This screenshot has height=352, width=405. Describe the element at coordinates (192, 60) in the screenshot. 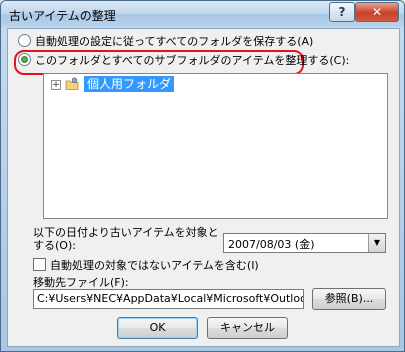

I see `this-folder-label: このフォルダとすべてのサブフォルダのアイテムを整理する(C):` at that location.